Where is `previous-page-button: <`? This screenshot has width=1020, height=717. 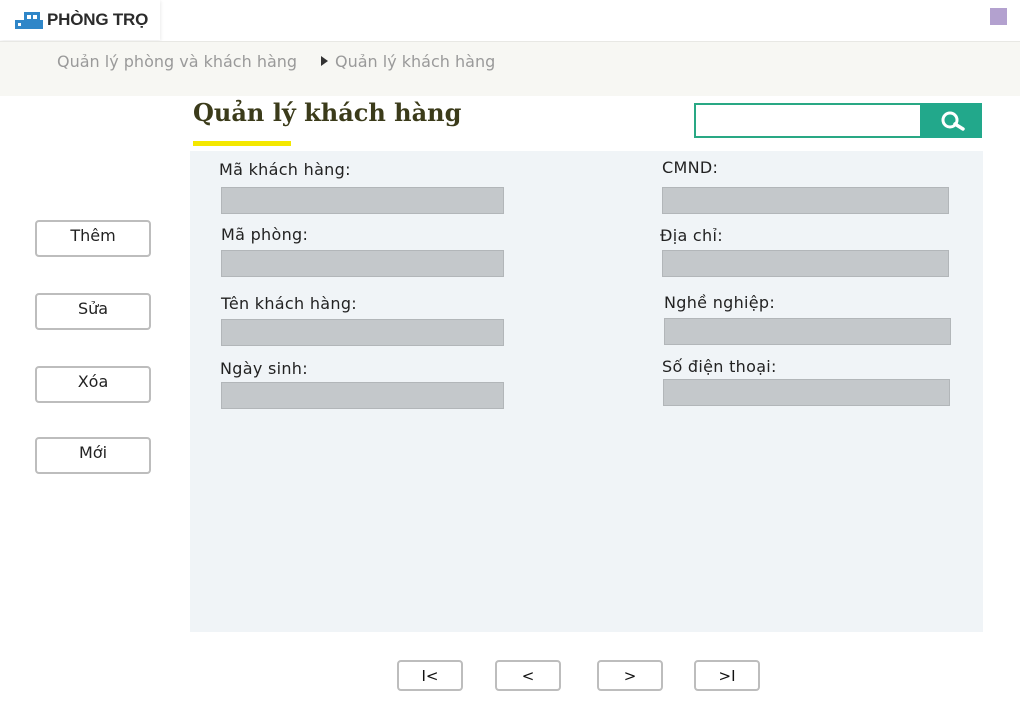 previous-page-button: < is located at coordinates (528, 675).